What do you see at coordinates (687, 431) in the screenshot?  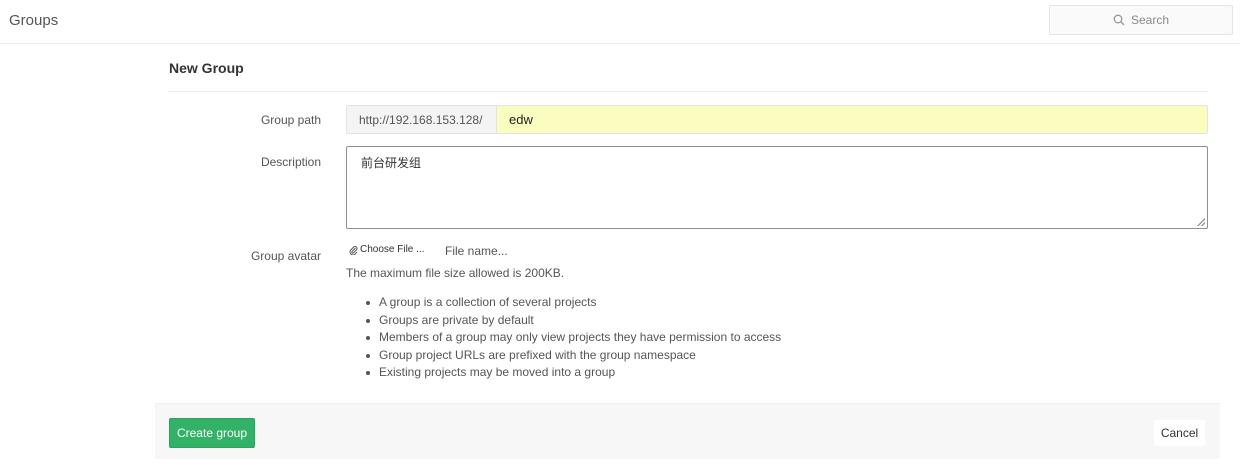 I see `form-actions: Create group Cancel` at bounding box center [687, 431].